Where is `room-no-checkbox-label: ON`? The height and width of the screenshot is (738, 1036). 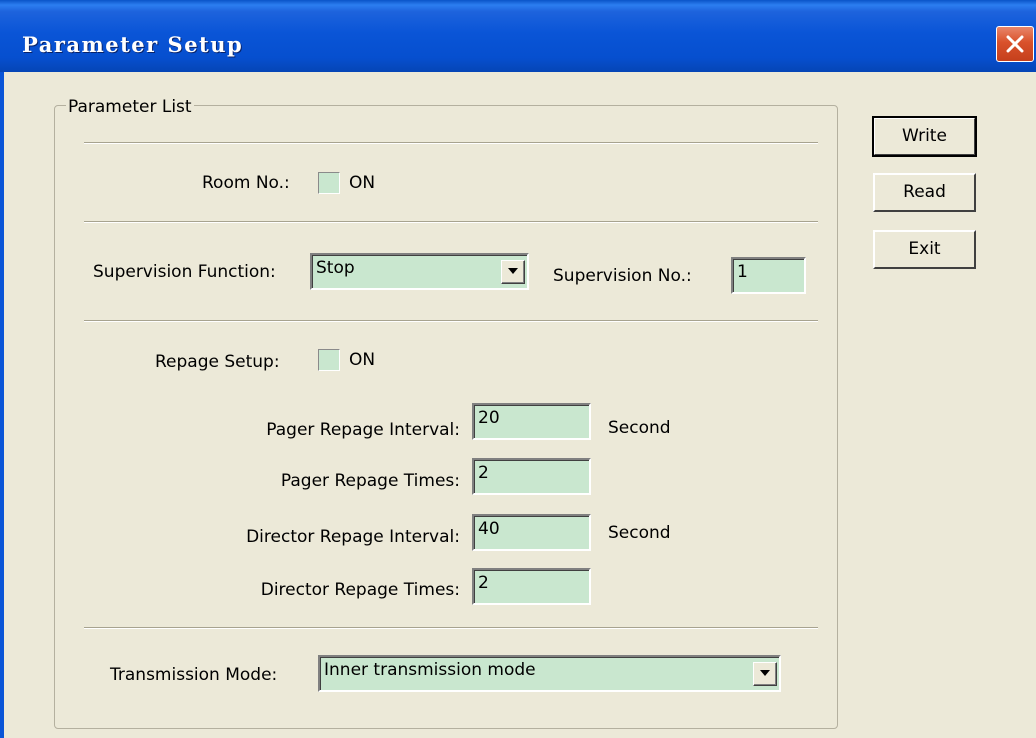
room-no-checkbox-label: ON is located at coordinates (362, 183).